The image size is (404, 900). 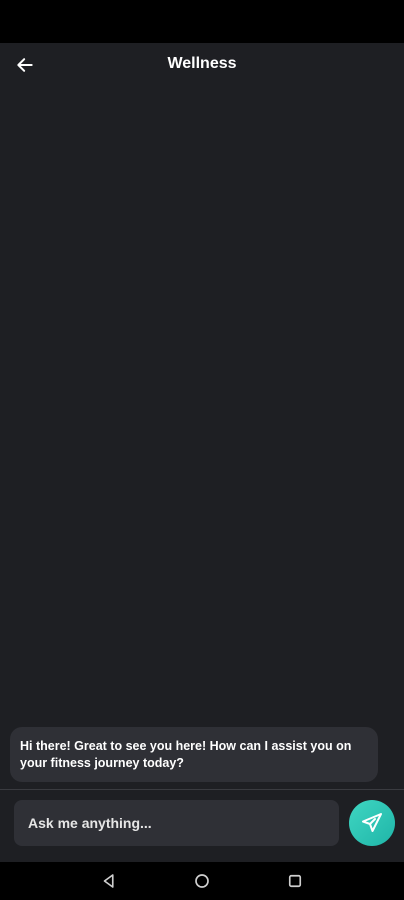 I want to click on send-icon, so click(x=372, y=822).